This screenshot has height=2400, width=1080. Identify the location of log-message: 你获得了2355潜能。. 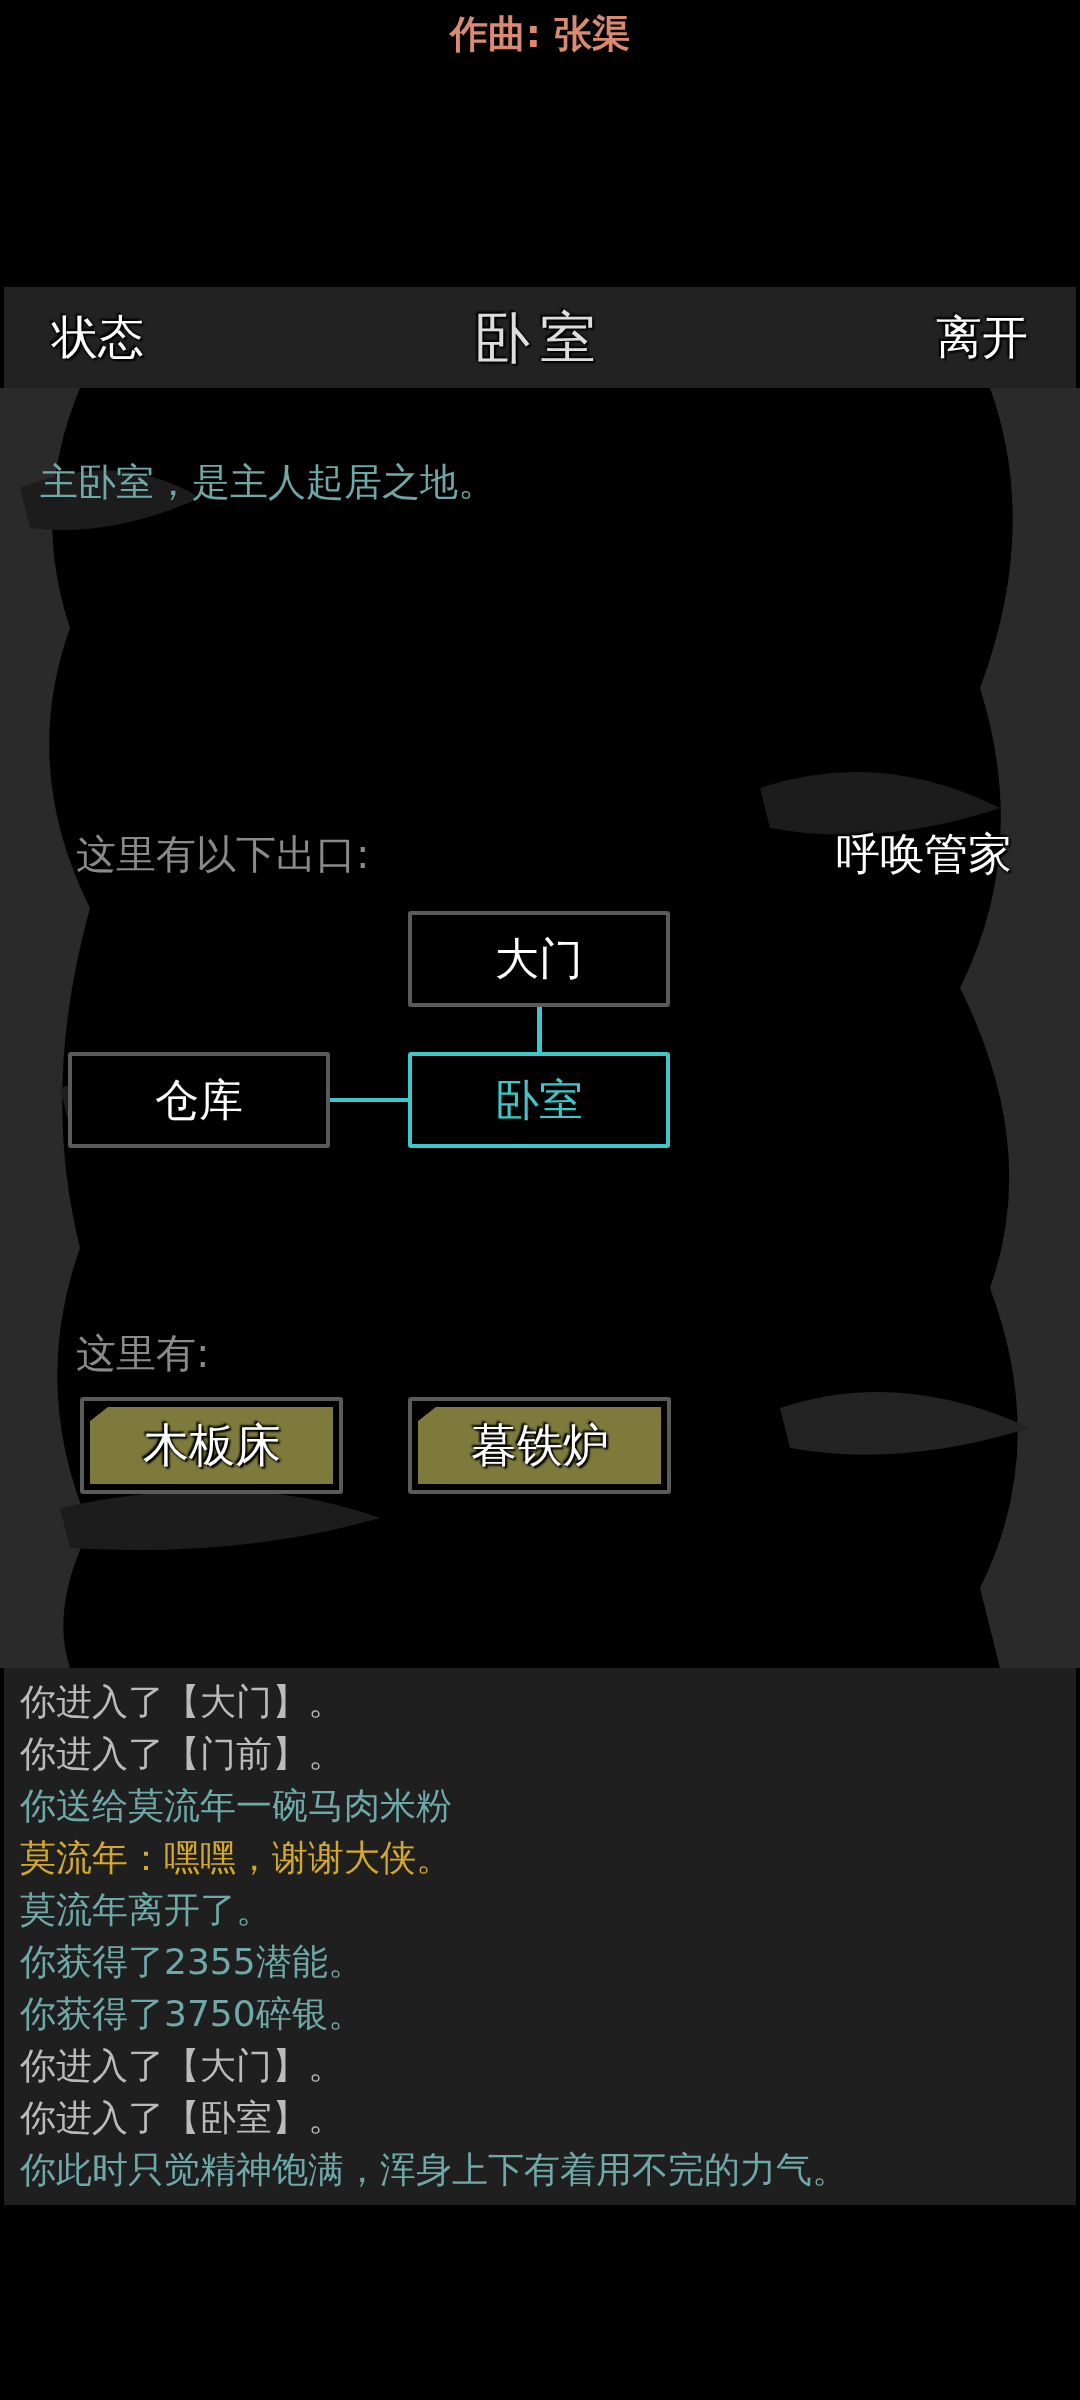
(192, 1962).